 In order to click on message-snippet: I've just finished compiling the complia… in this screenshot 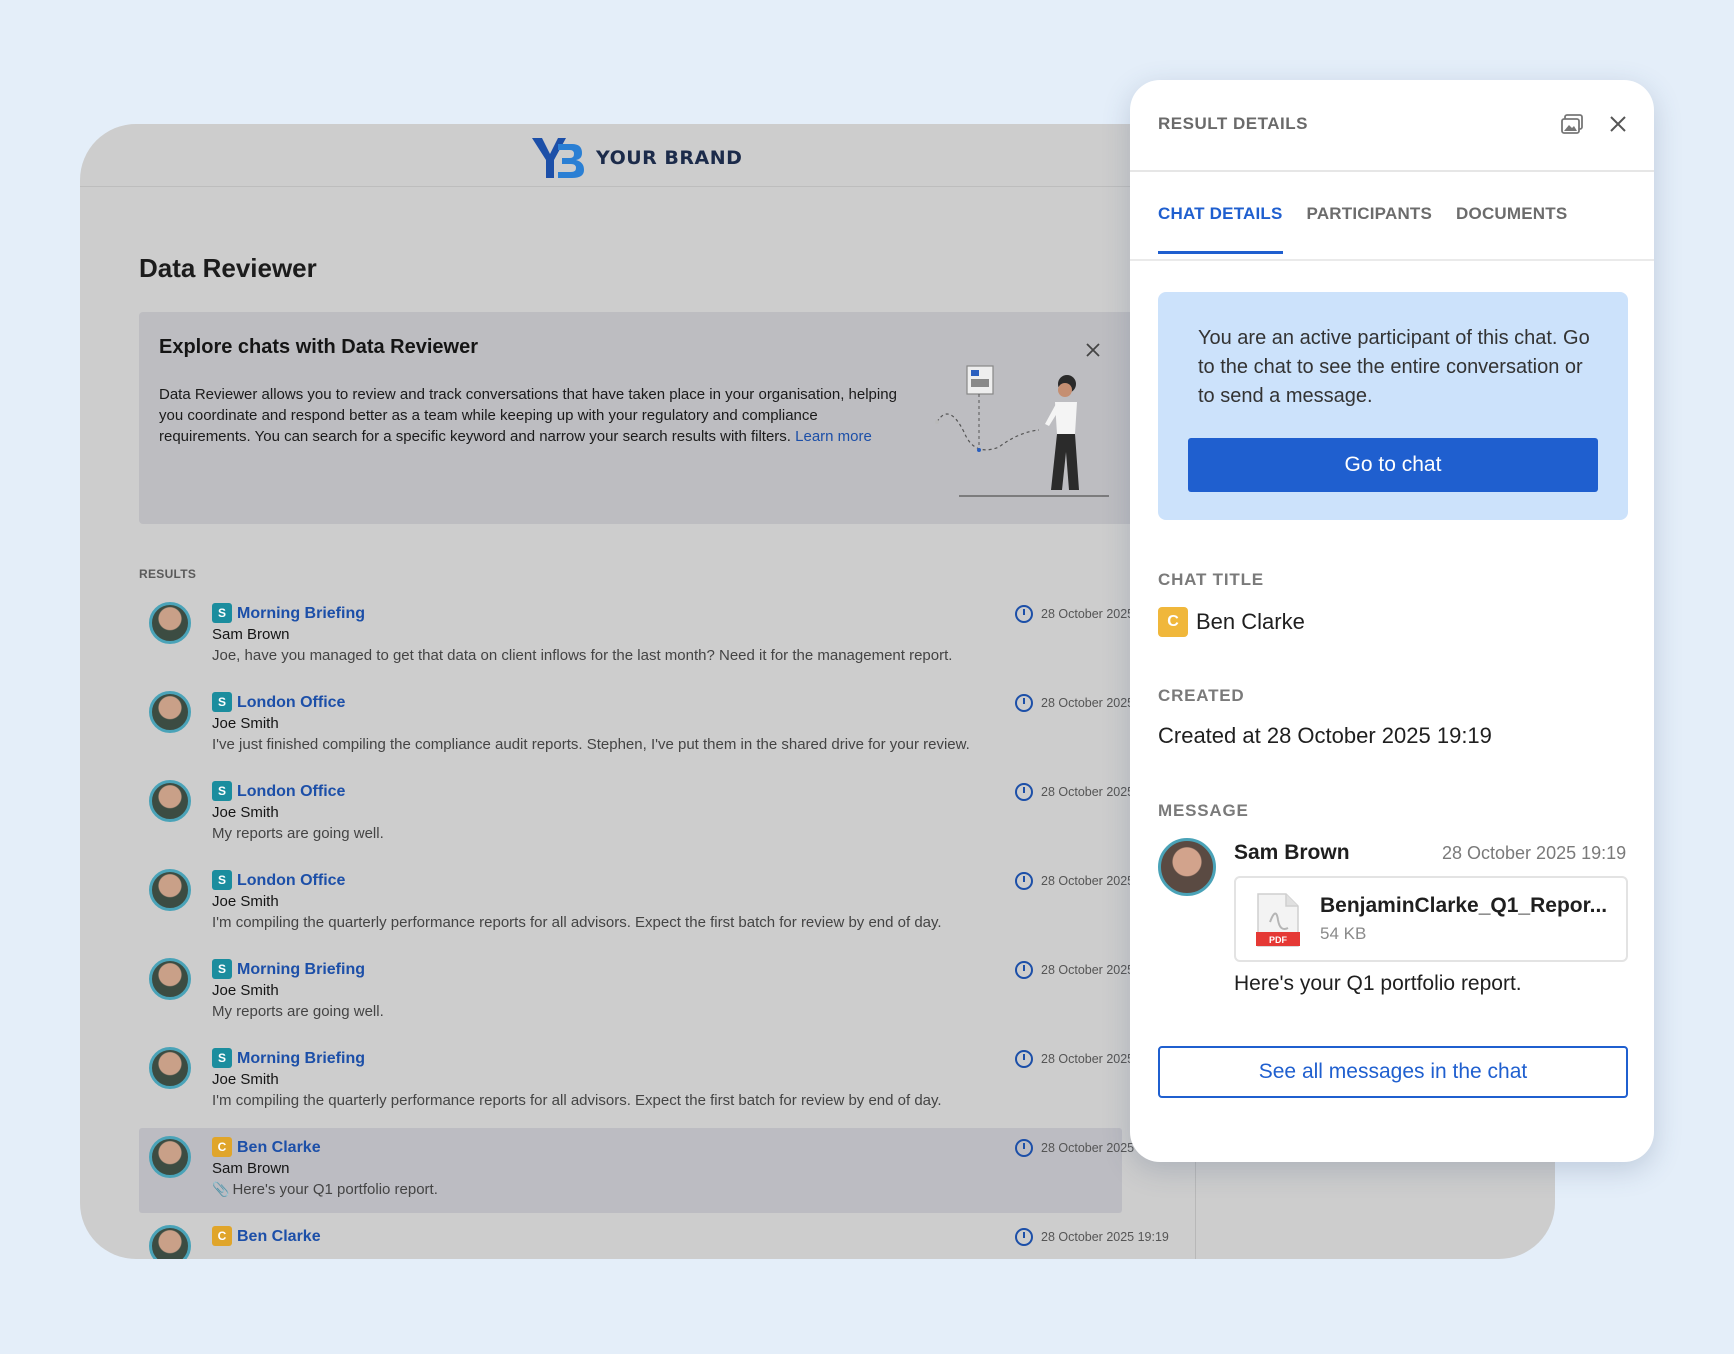, I will do `click(591, 744)`.